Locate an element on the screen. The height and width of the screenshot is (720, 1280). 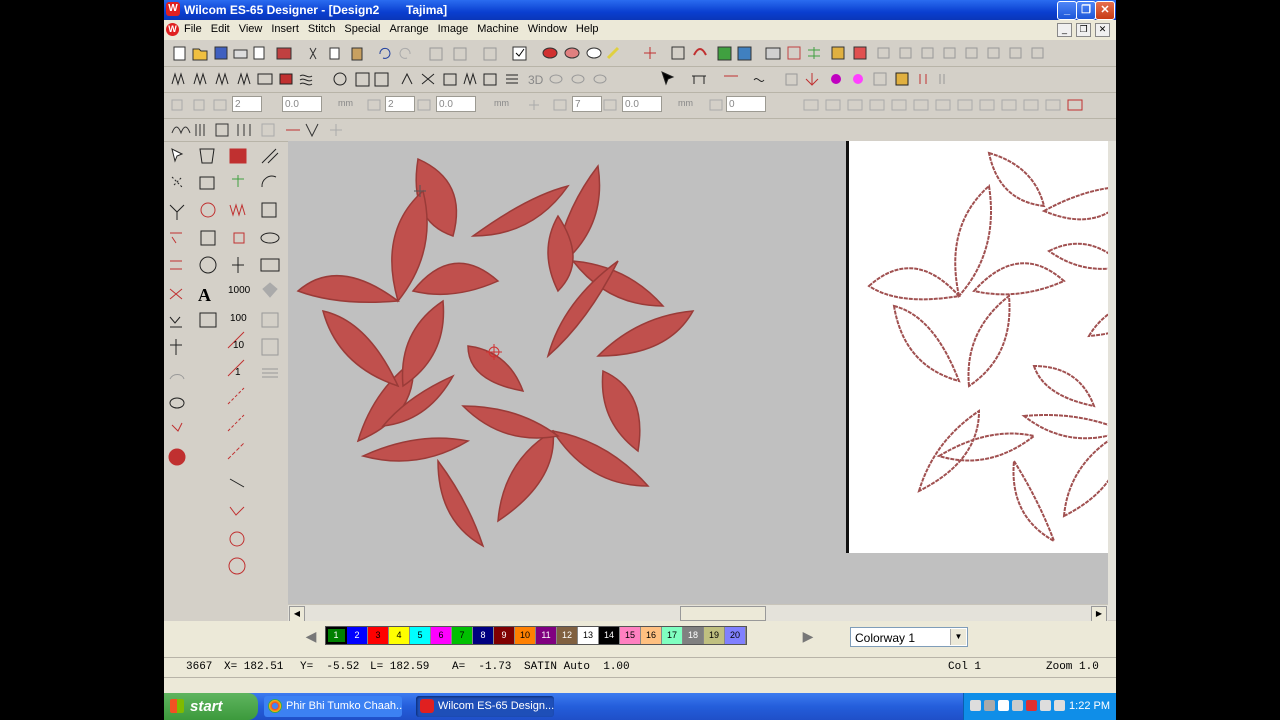
menu-special: Special is located at coordinates (362, 29).